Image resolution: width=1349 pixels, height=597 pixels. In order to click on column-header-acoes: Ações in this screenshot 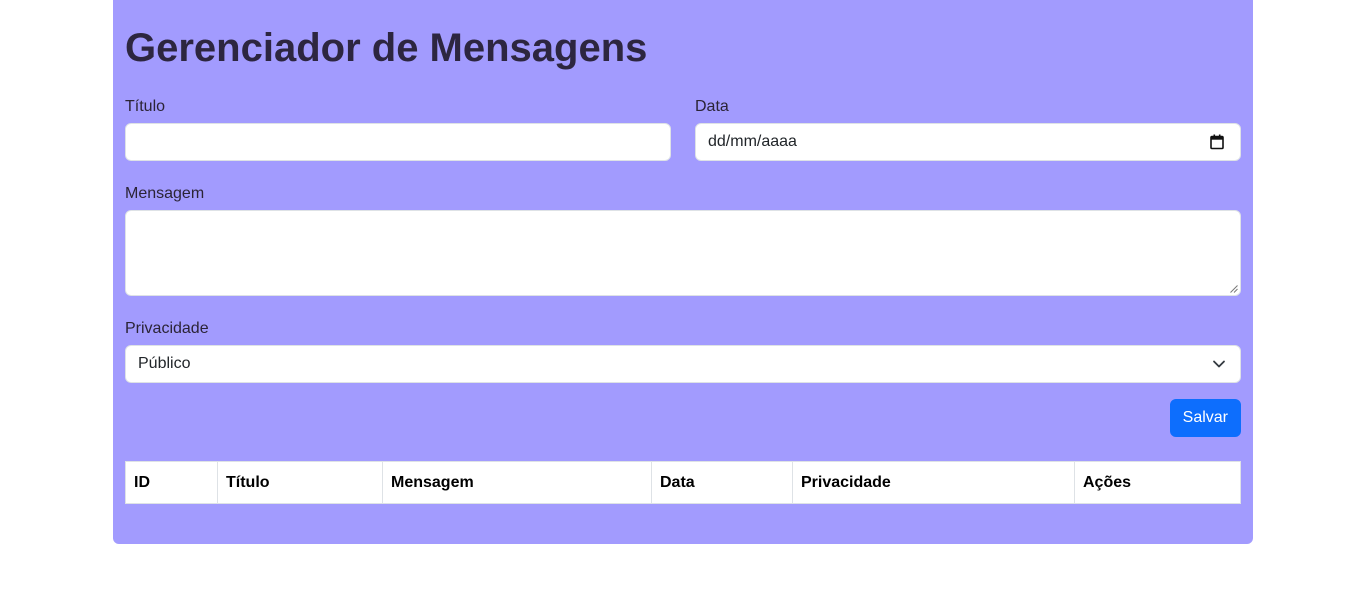, I will do `click(1157, 482)`.